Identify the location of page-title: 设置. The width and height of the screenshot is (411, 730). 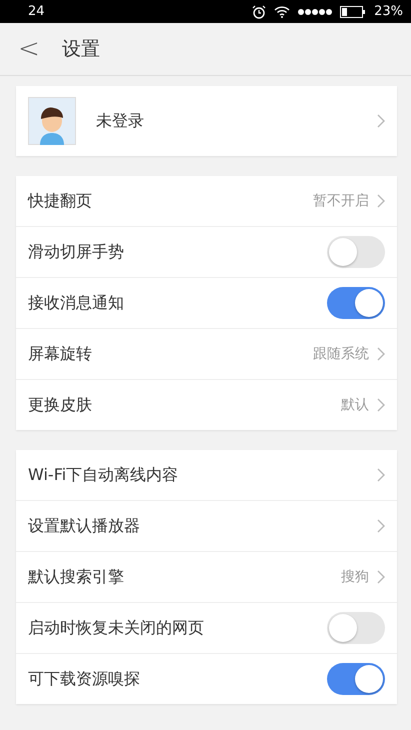
(81, 49).